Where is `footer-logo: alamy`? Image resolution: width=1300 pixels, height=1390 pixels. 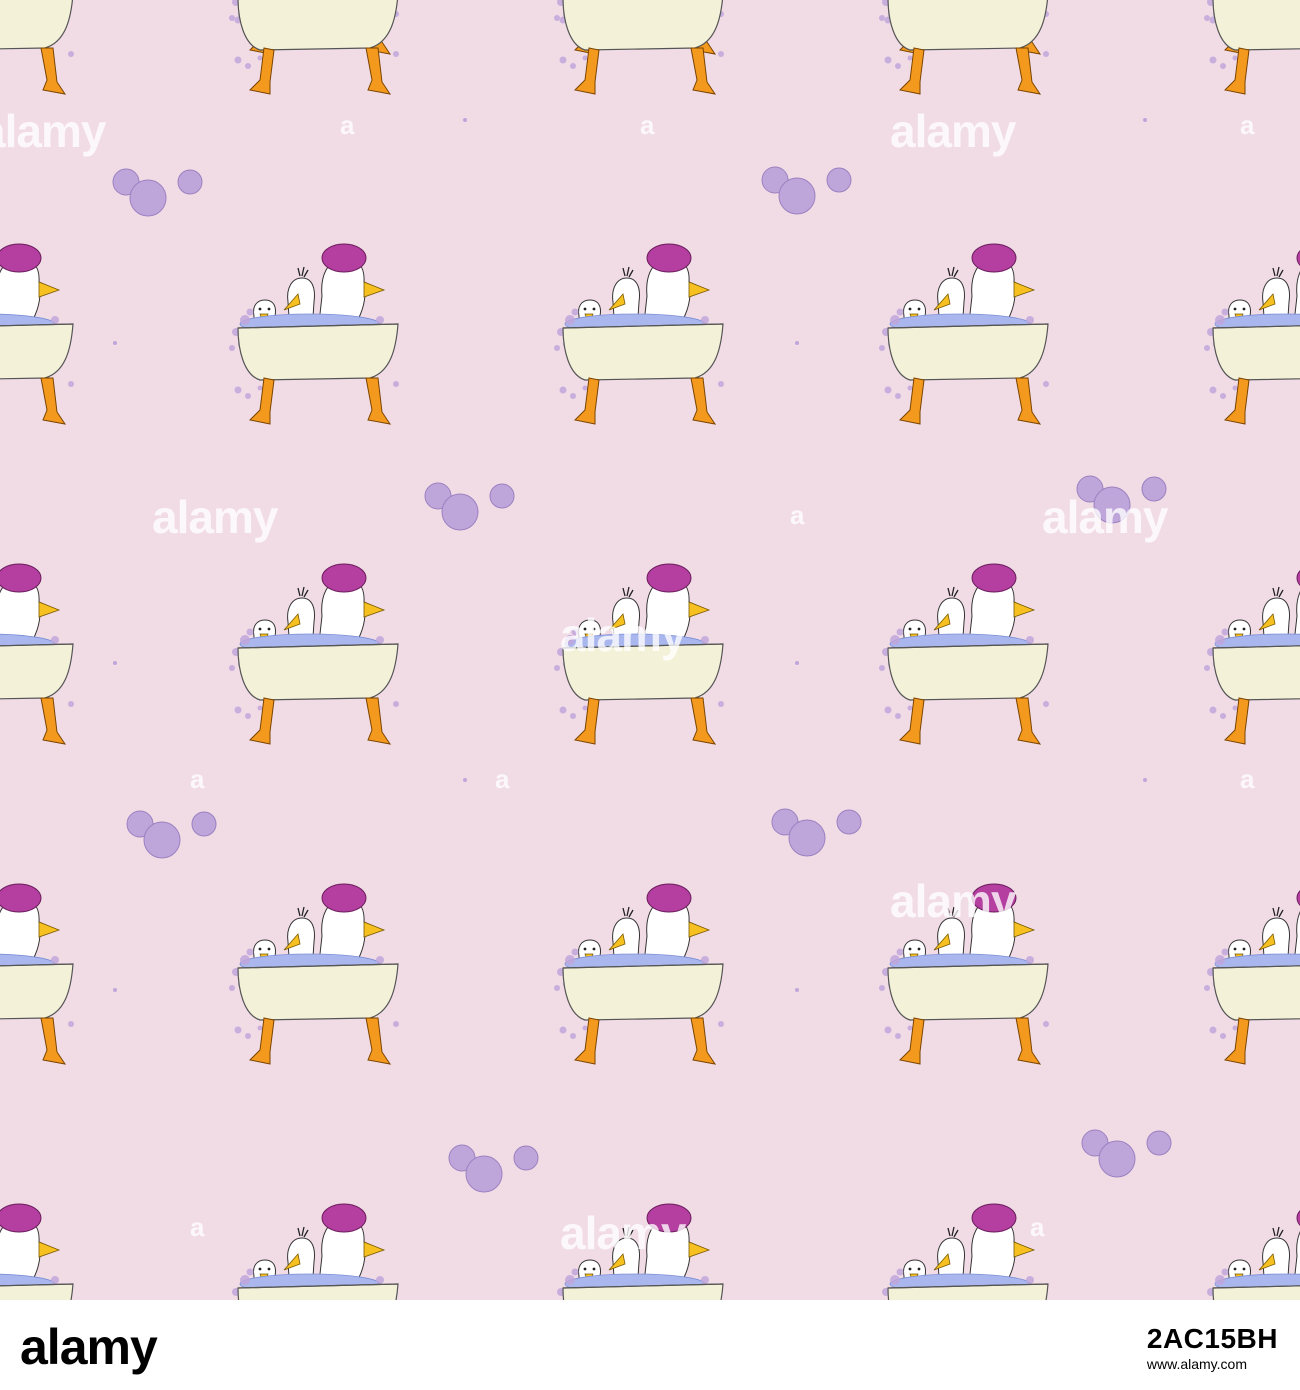 footer-logo: alamy is located at coordinates (89, 1347).